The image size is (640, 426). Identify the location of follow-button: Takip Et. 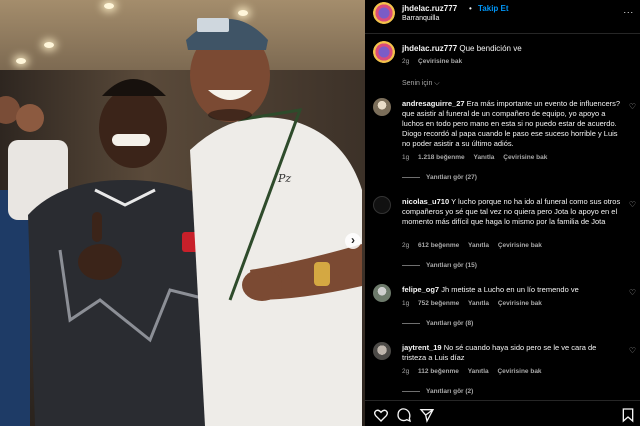
(493, 8).